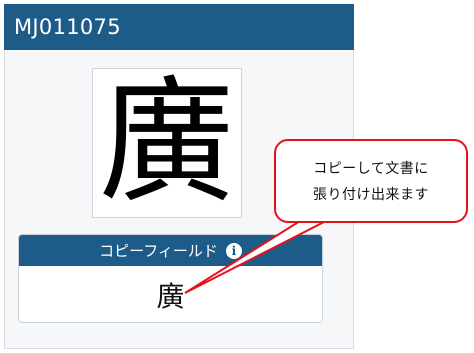 Image resolution: width=474 pixels, height=353 pixels. I want to click on callout-text-line1: コピーして文書に, so click(371, 169).